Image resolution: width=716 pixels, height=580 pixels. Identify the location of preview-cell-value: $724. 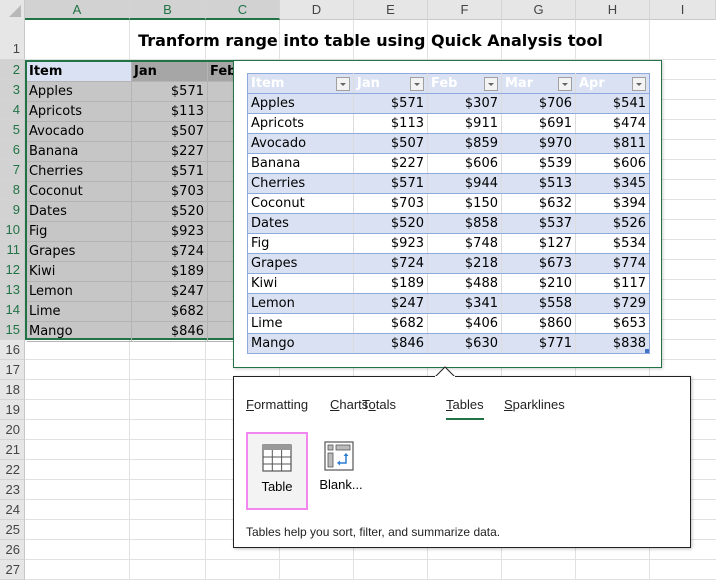
(390, 263).